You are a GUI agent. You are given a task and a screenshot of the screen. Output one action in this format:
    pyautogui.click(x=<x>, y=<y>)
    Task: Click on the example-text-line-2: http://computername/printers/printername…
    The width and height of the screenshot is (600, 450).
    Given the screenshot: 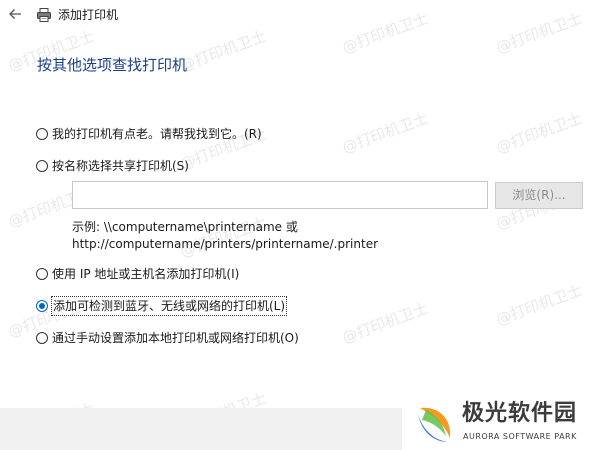 What is the action you would take?
    pyautogui.click(x=225, y=244)
    